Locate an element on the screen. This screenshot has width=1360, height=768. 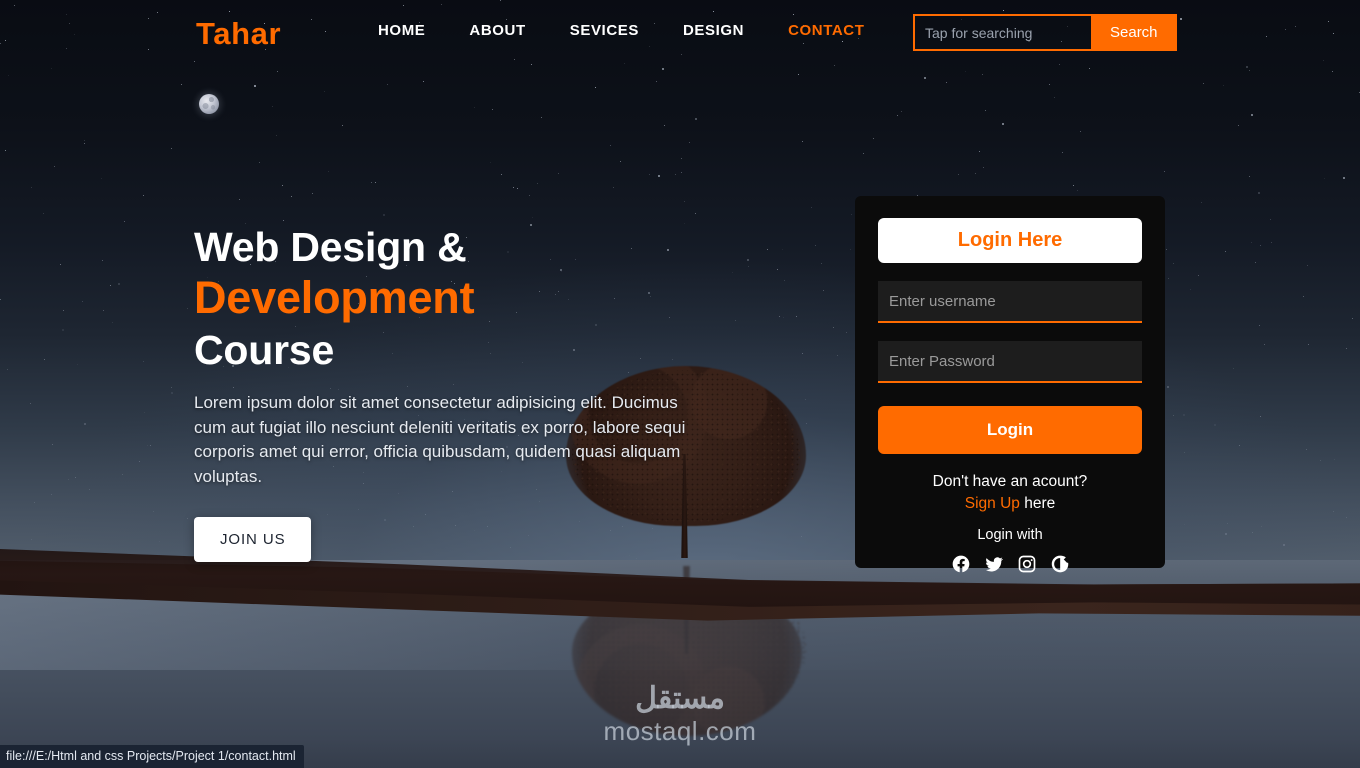
signup-suffix: here is located at coordinates (1037, 503).